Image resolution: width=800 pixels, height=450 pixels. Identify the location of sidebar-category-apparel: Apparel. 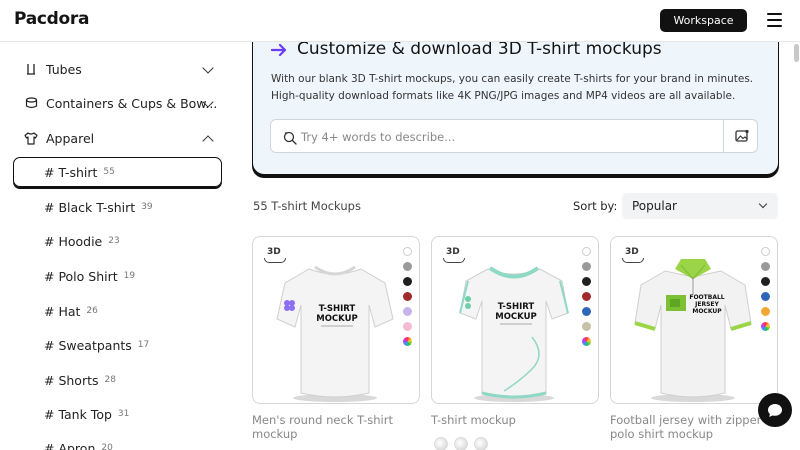
(124, 138).